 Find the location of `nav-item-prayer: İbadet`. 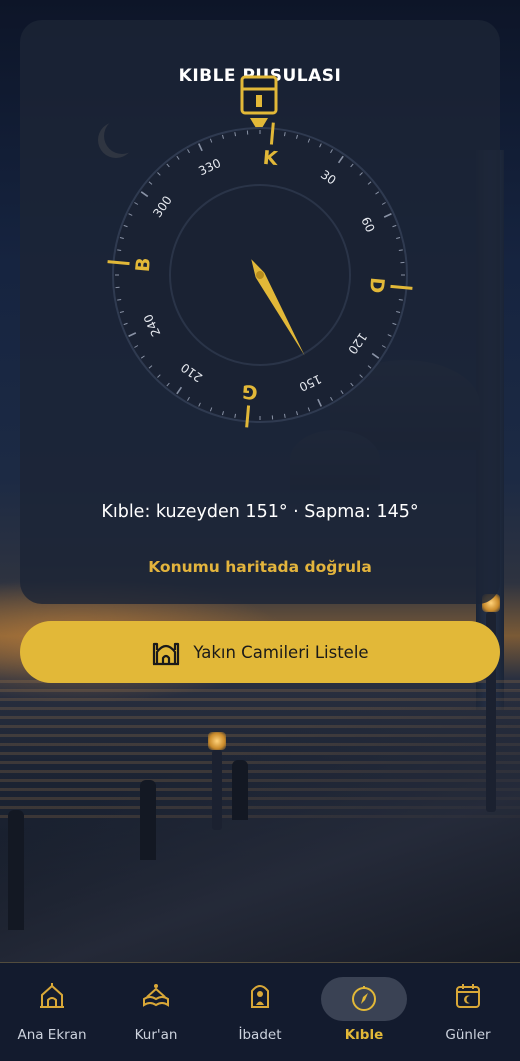

nav-item-prayer: İbadet is located at coordinates (260, 1012).